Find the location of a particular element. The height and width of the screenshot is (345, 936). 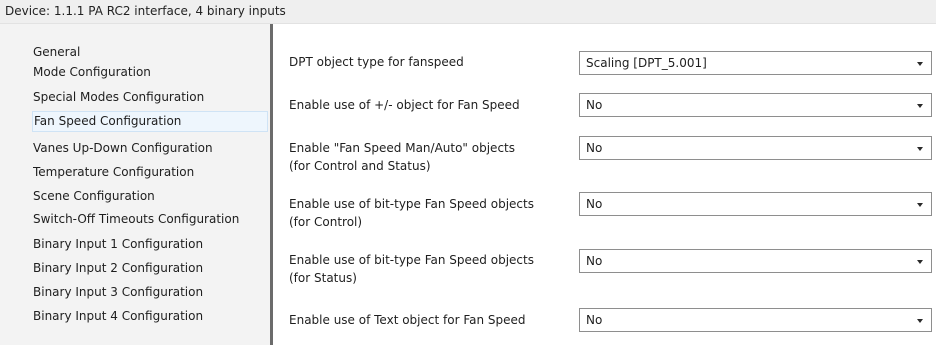

sidebar-item-binary-input-1-configuration: Binary Input 1 Configuration is located at coordinates (151, 245).